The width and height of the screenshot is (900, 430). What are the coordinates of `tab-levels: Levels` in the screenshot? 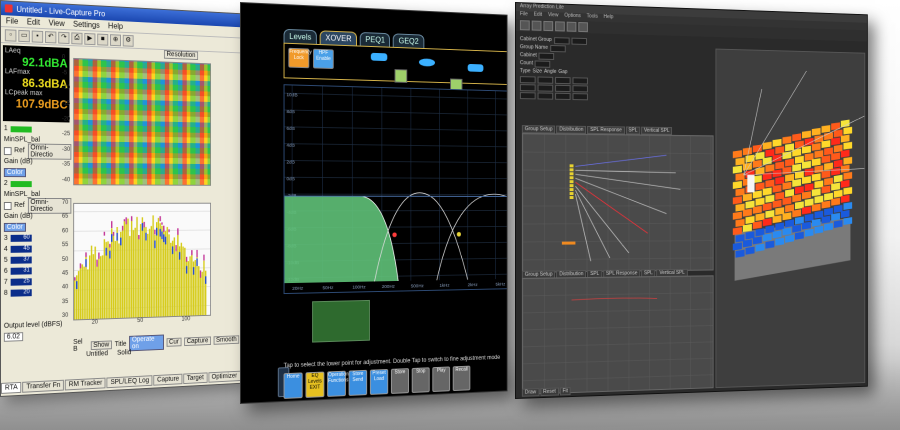 It's located at (300, 36).